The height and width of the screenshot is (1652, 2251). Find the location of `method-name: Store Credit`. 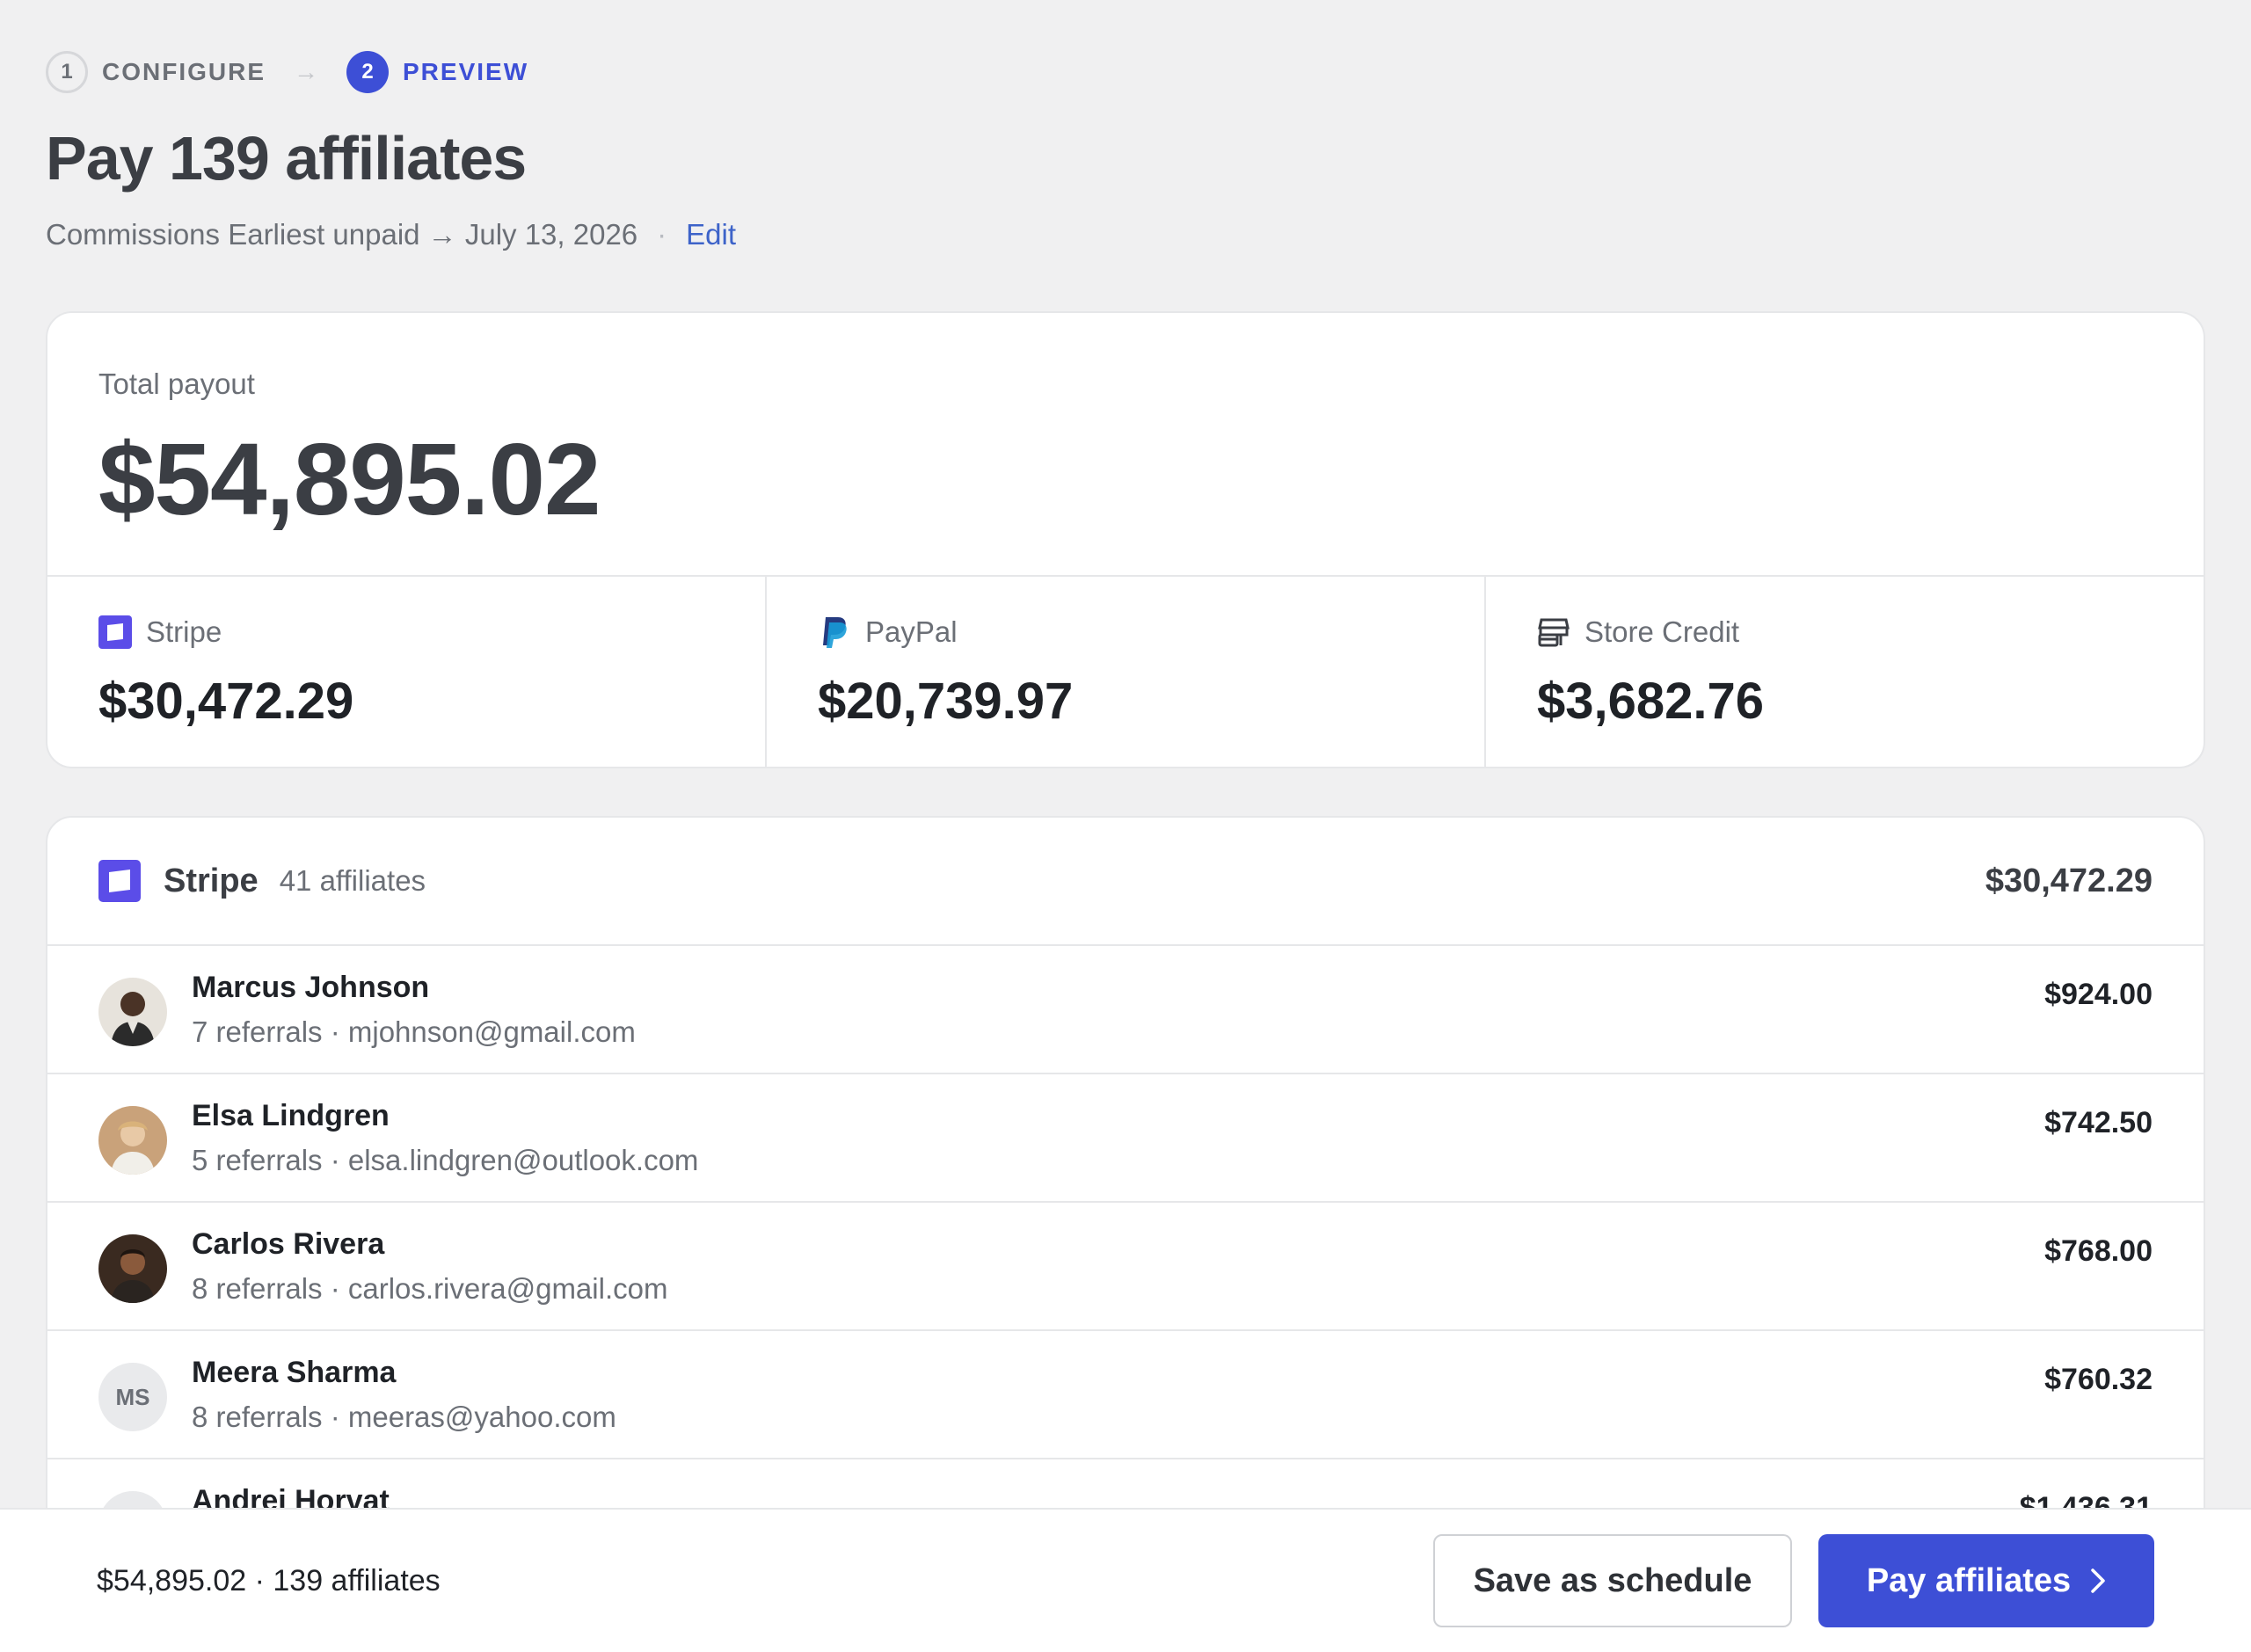

method-name: Store Credit is located at coordinates (1662, 631).